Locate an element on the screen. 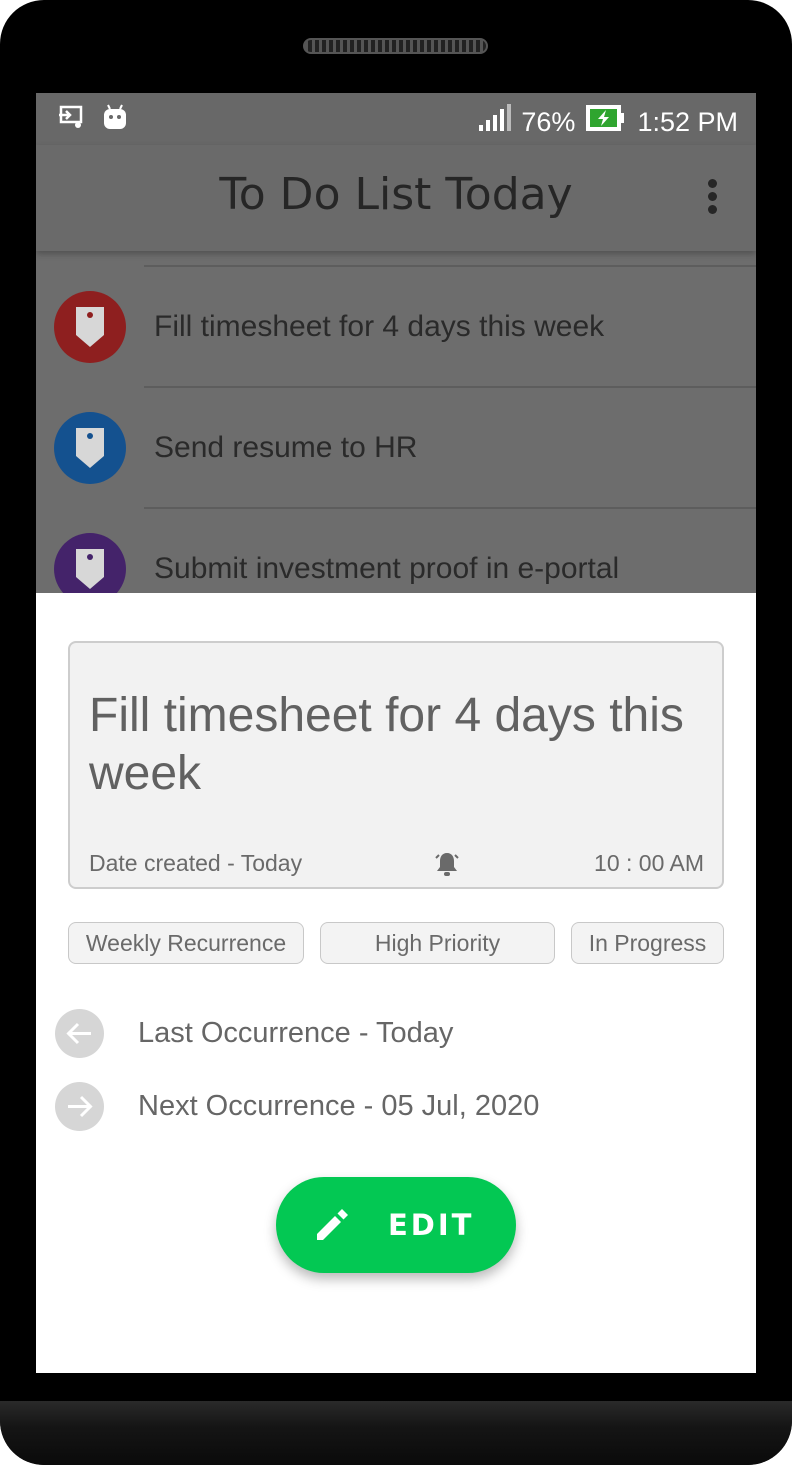 Image resolution: width=792 pixels, height=1465 pixels. battery-charging-icon is located at coordinates (606, 121).